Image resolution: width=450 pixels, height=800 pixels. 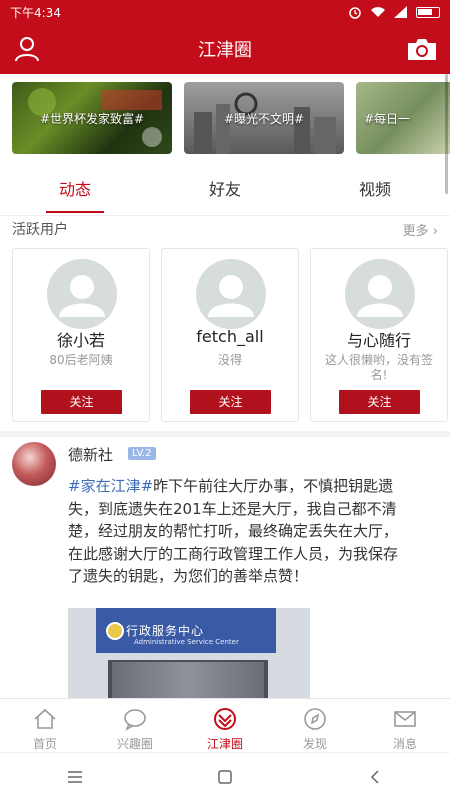 What do you see at coordinates (134, 744) in the screenshot?
I see `nav-label: 兴趣圈` at bounding box center [134, 744].